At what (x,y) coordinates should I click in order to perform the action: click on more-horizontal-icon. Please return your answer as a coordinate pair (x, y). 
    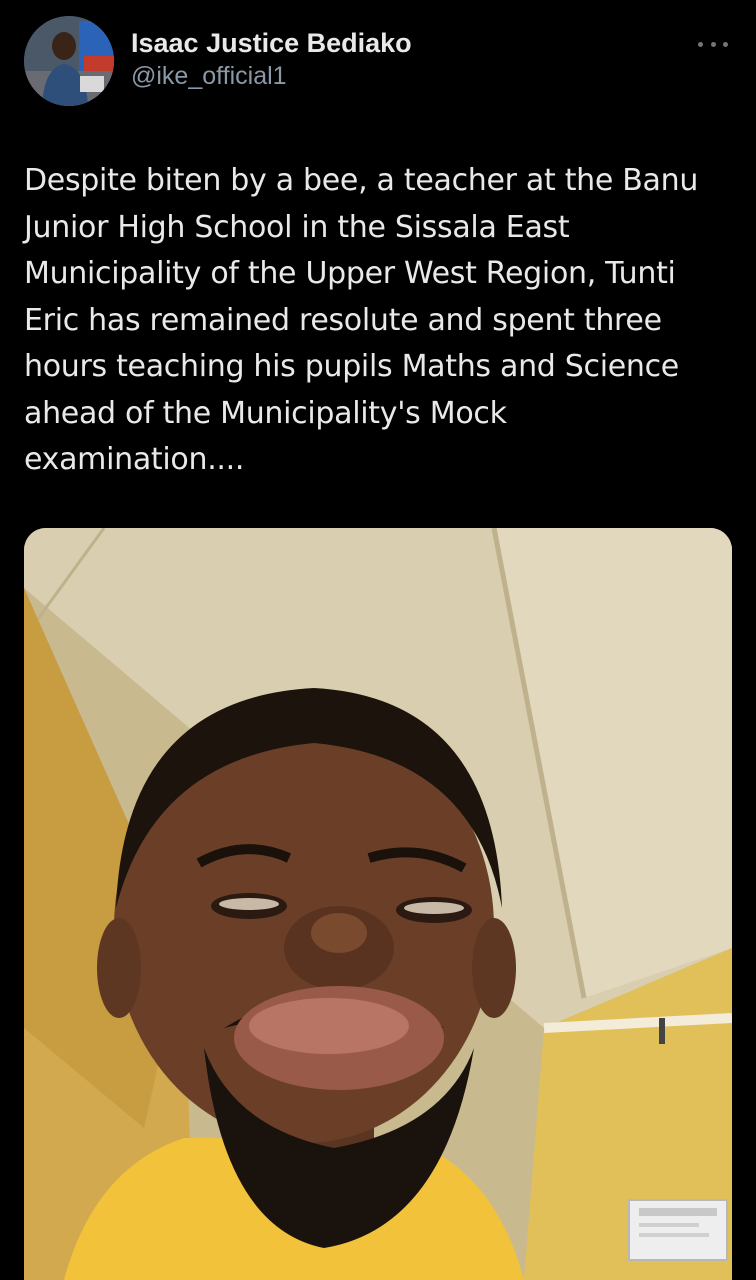
    Looking at the image, I should click on (713, 44).